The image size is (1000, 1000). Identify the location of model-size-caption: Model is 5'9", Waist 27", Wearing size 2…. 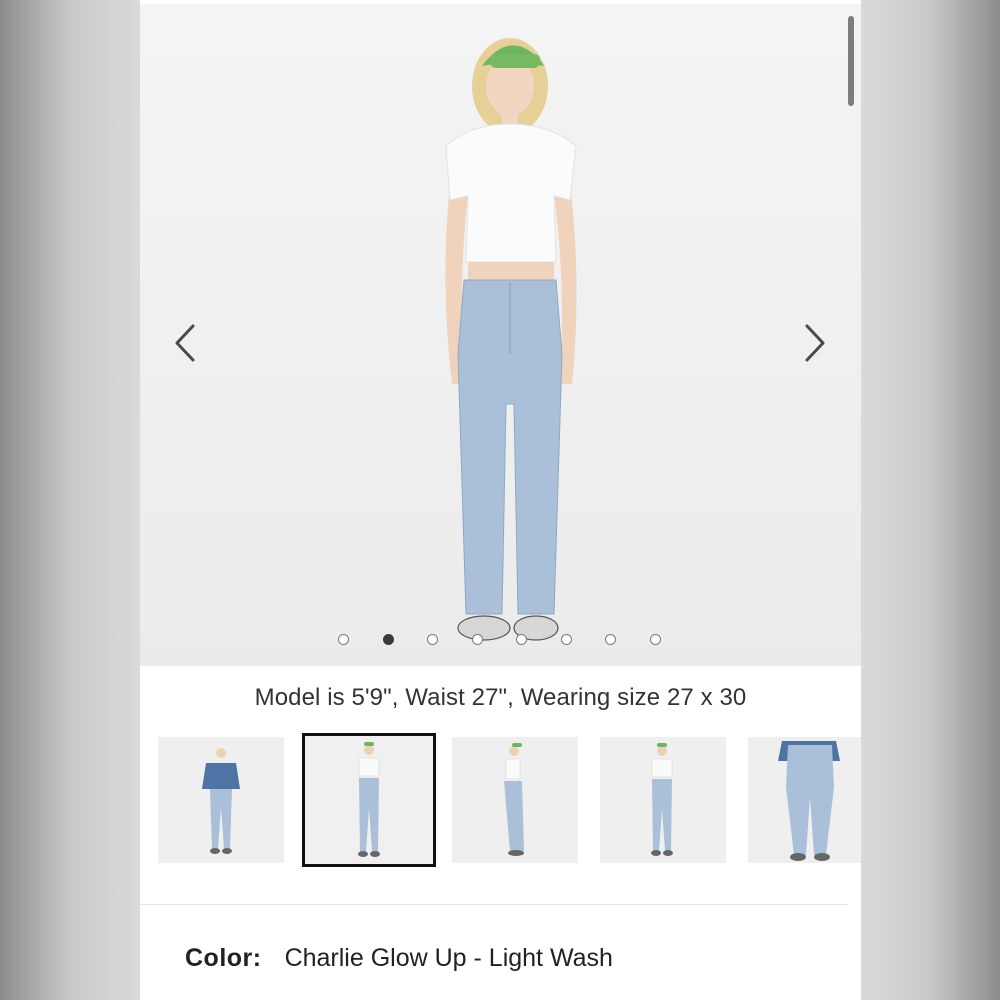
(500, 697).